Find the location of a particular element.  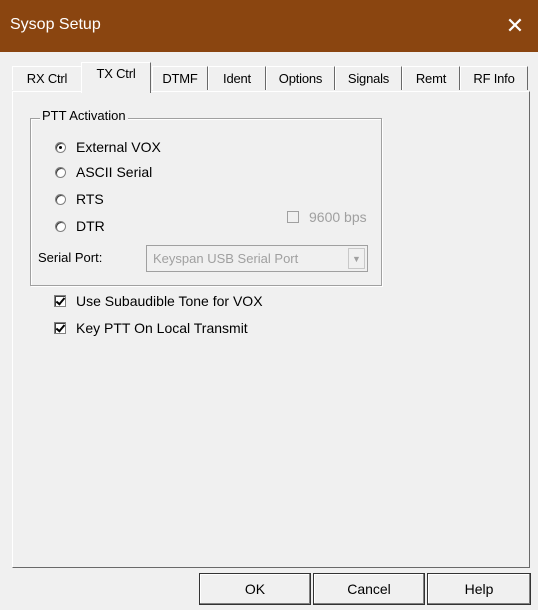

checkbox-subaudible-tone: Use Subaudible Tone for VOX is located at coordinates (158, 301).